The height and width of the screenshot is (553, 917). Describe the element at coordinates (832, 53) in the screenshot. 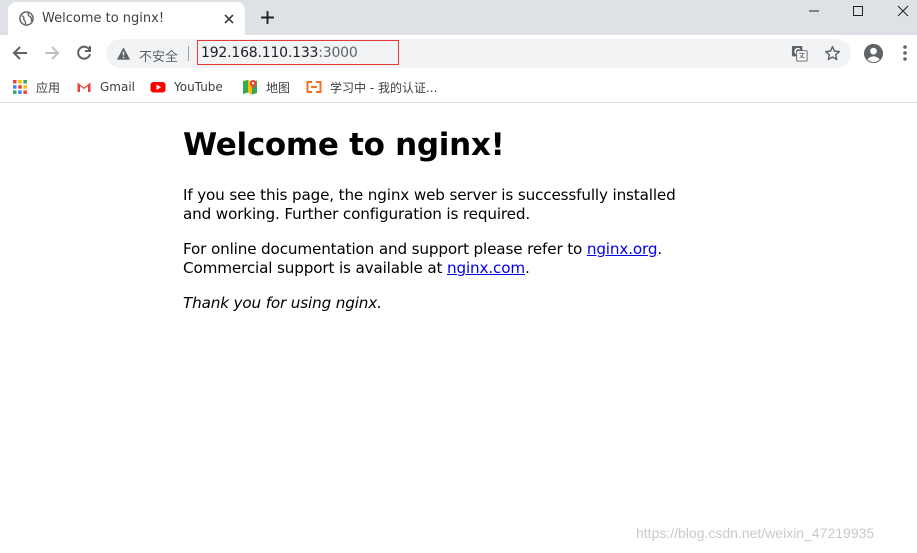

I see `bookmark-star-icon` at that location.